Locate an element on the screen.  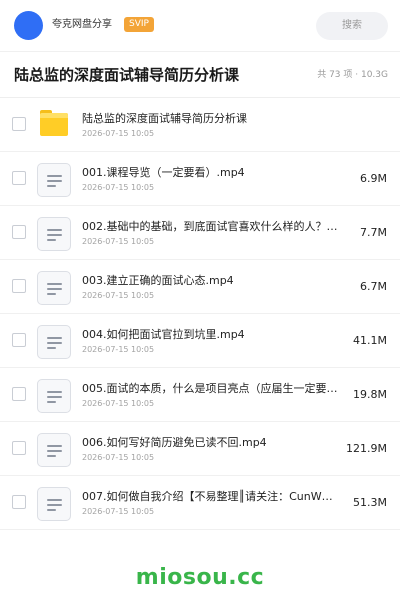
file-size: 19.8M is located at coordinates (370, 394).